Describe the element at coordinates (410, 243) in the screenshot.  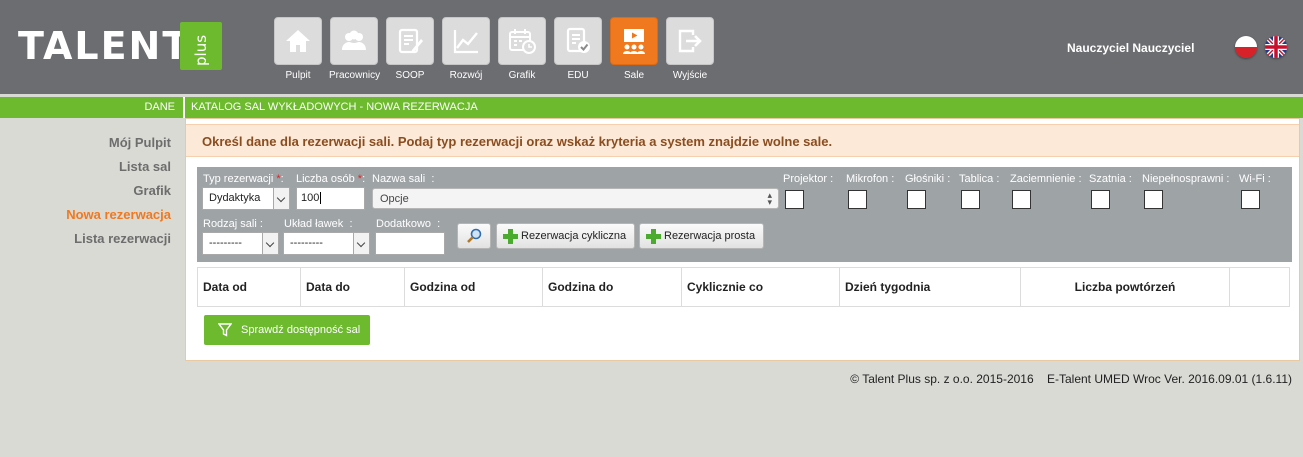
I see `dodatkowo-input` at that location.